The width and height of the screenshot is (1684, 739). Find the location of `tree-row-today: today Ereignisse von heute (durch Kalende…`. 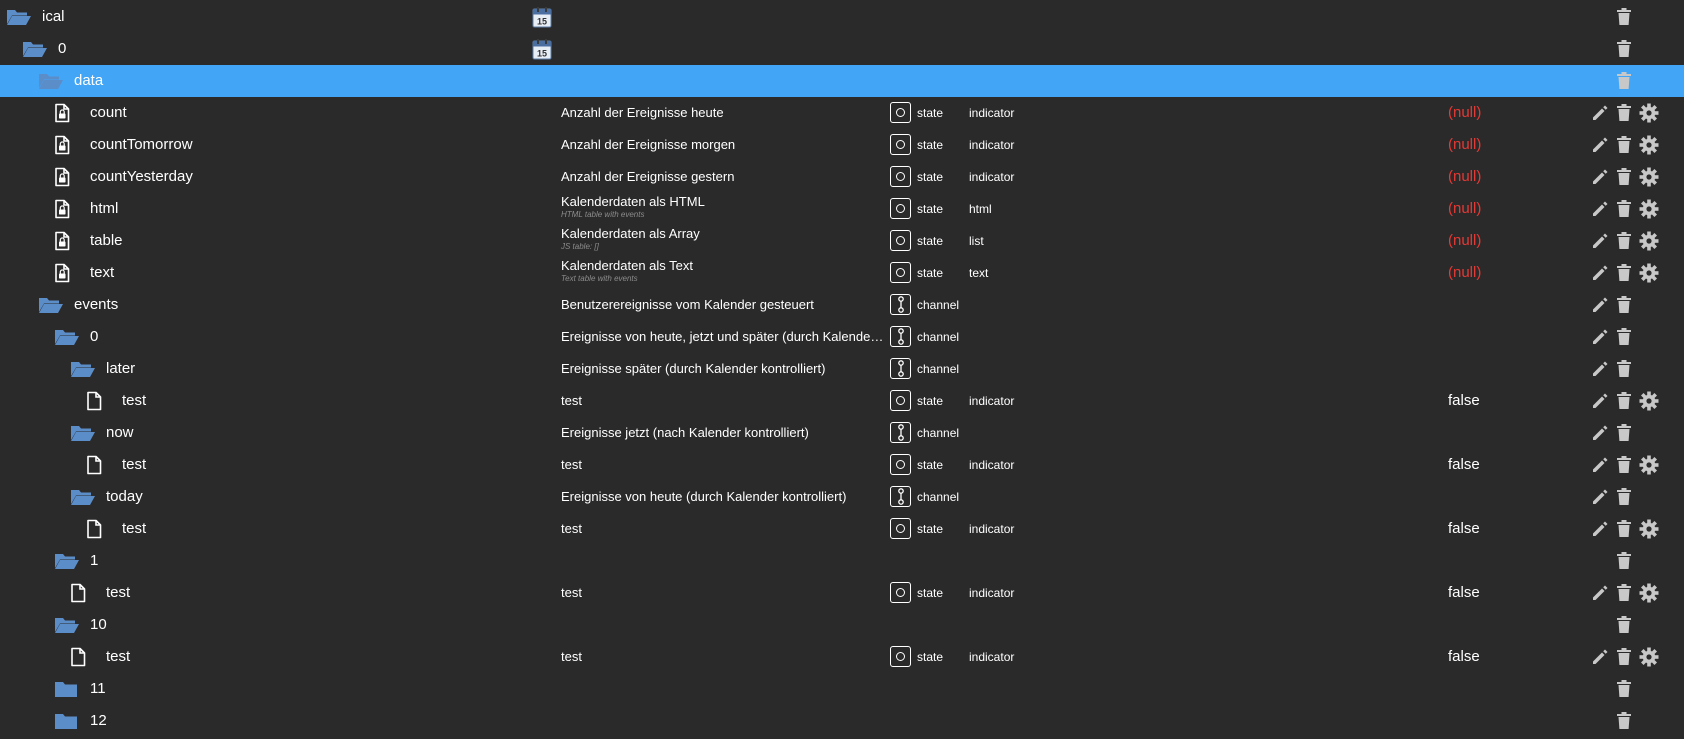

tree-row-today: today Ereignisse von heute (durch Kalende… is located at coordinates (842, 497).